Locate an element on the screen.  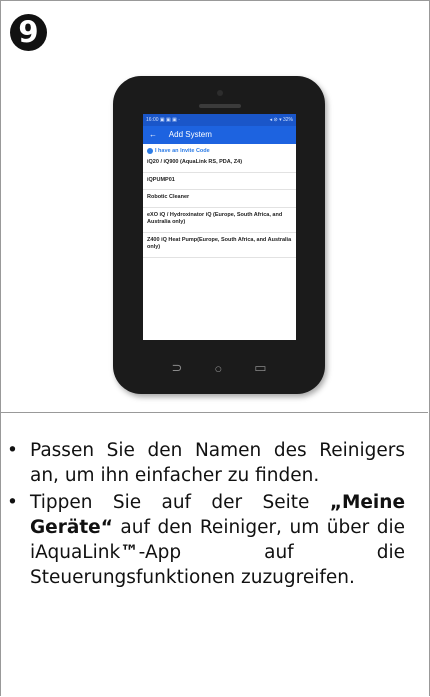
system-item-robotic-cleaner: Robotic Cleaner is located at coordinates (219, 199).